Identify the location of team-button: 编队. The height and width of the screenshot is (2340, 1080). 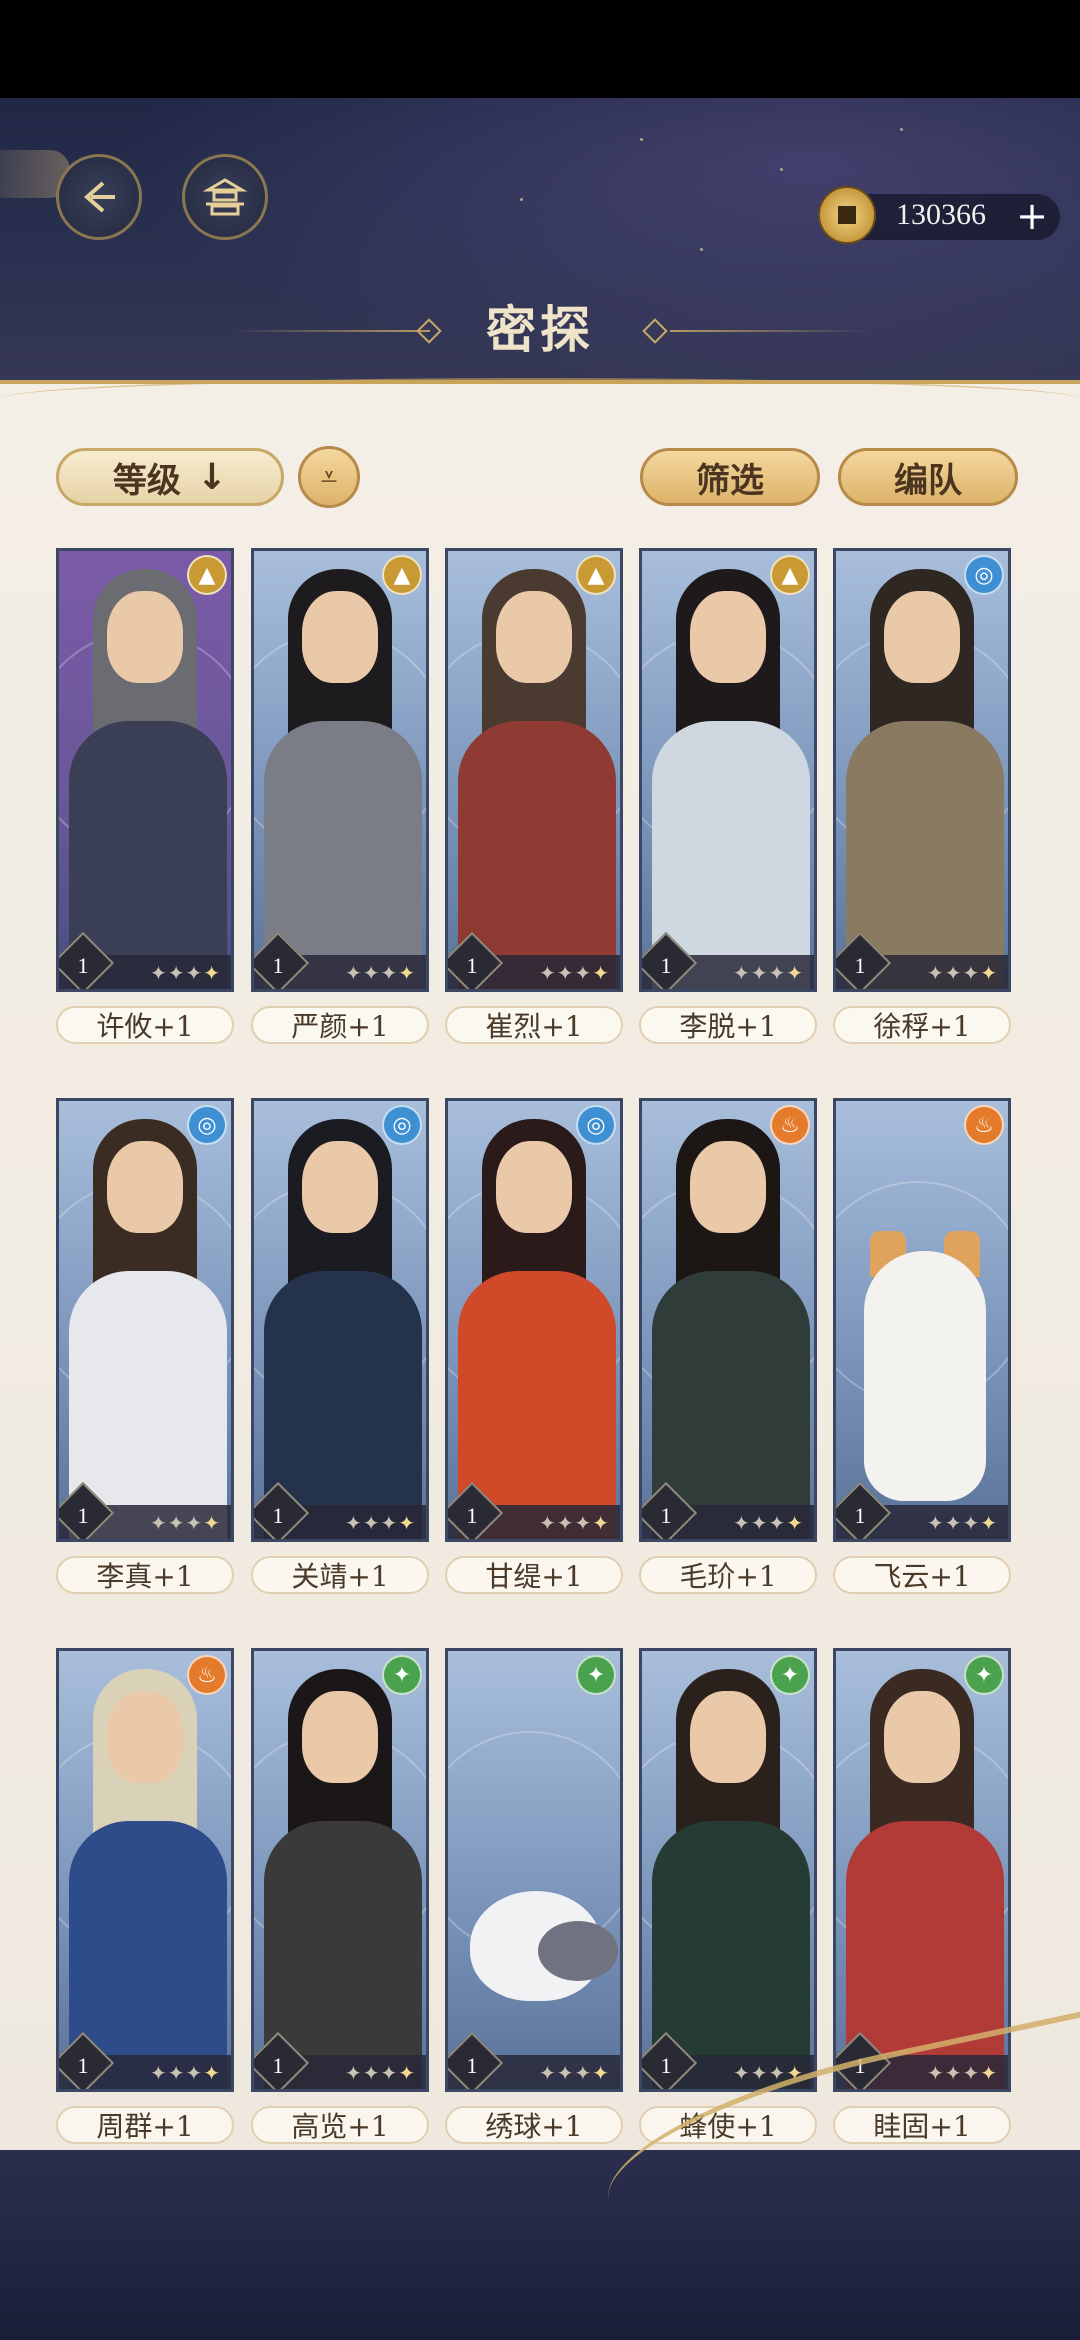
(928, 477).